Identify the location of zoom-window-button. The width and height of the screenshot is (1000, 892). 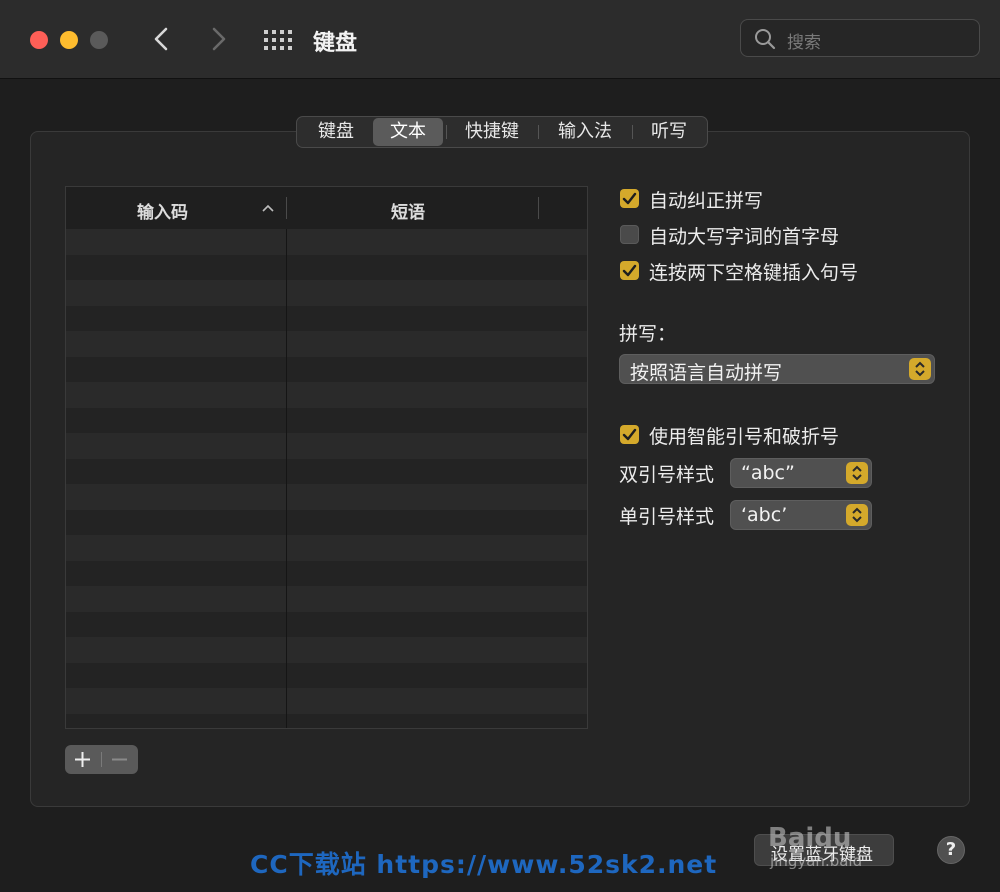
(99, 40).